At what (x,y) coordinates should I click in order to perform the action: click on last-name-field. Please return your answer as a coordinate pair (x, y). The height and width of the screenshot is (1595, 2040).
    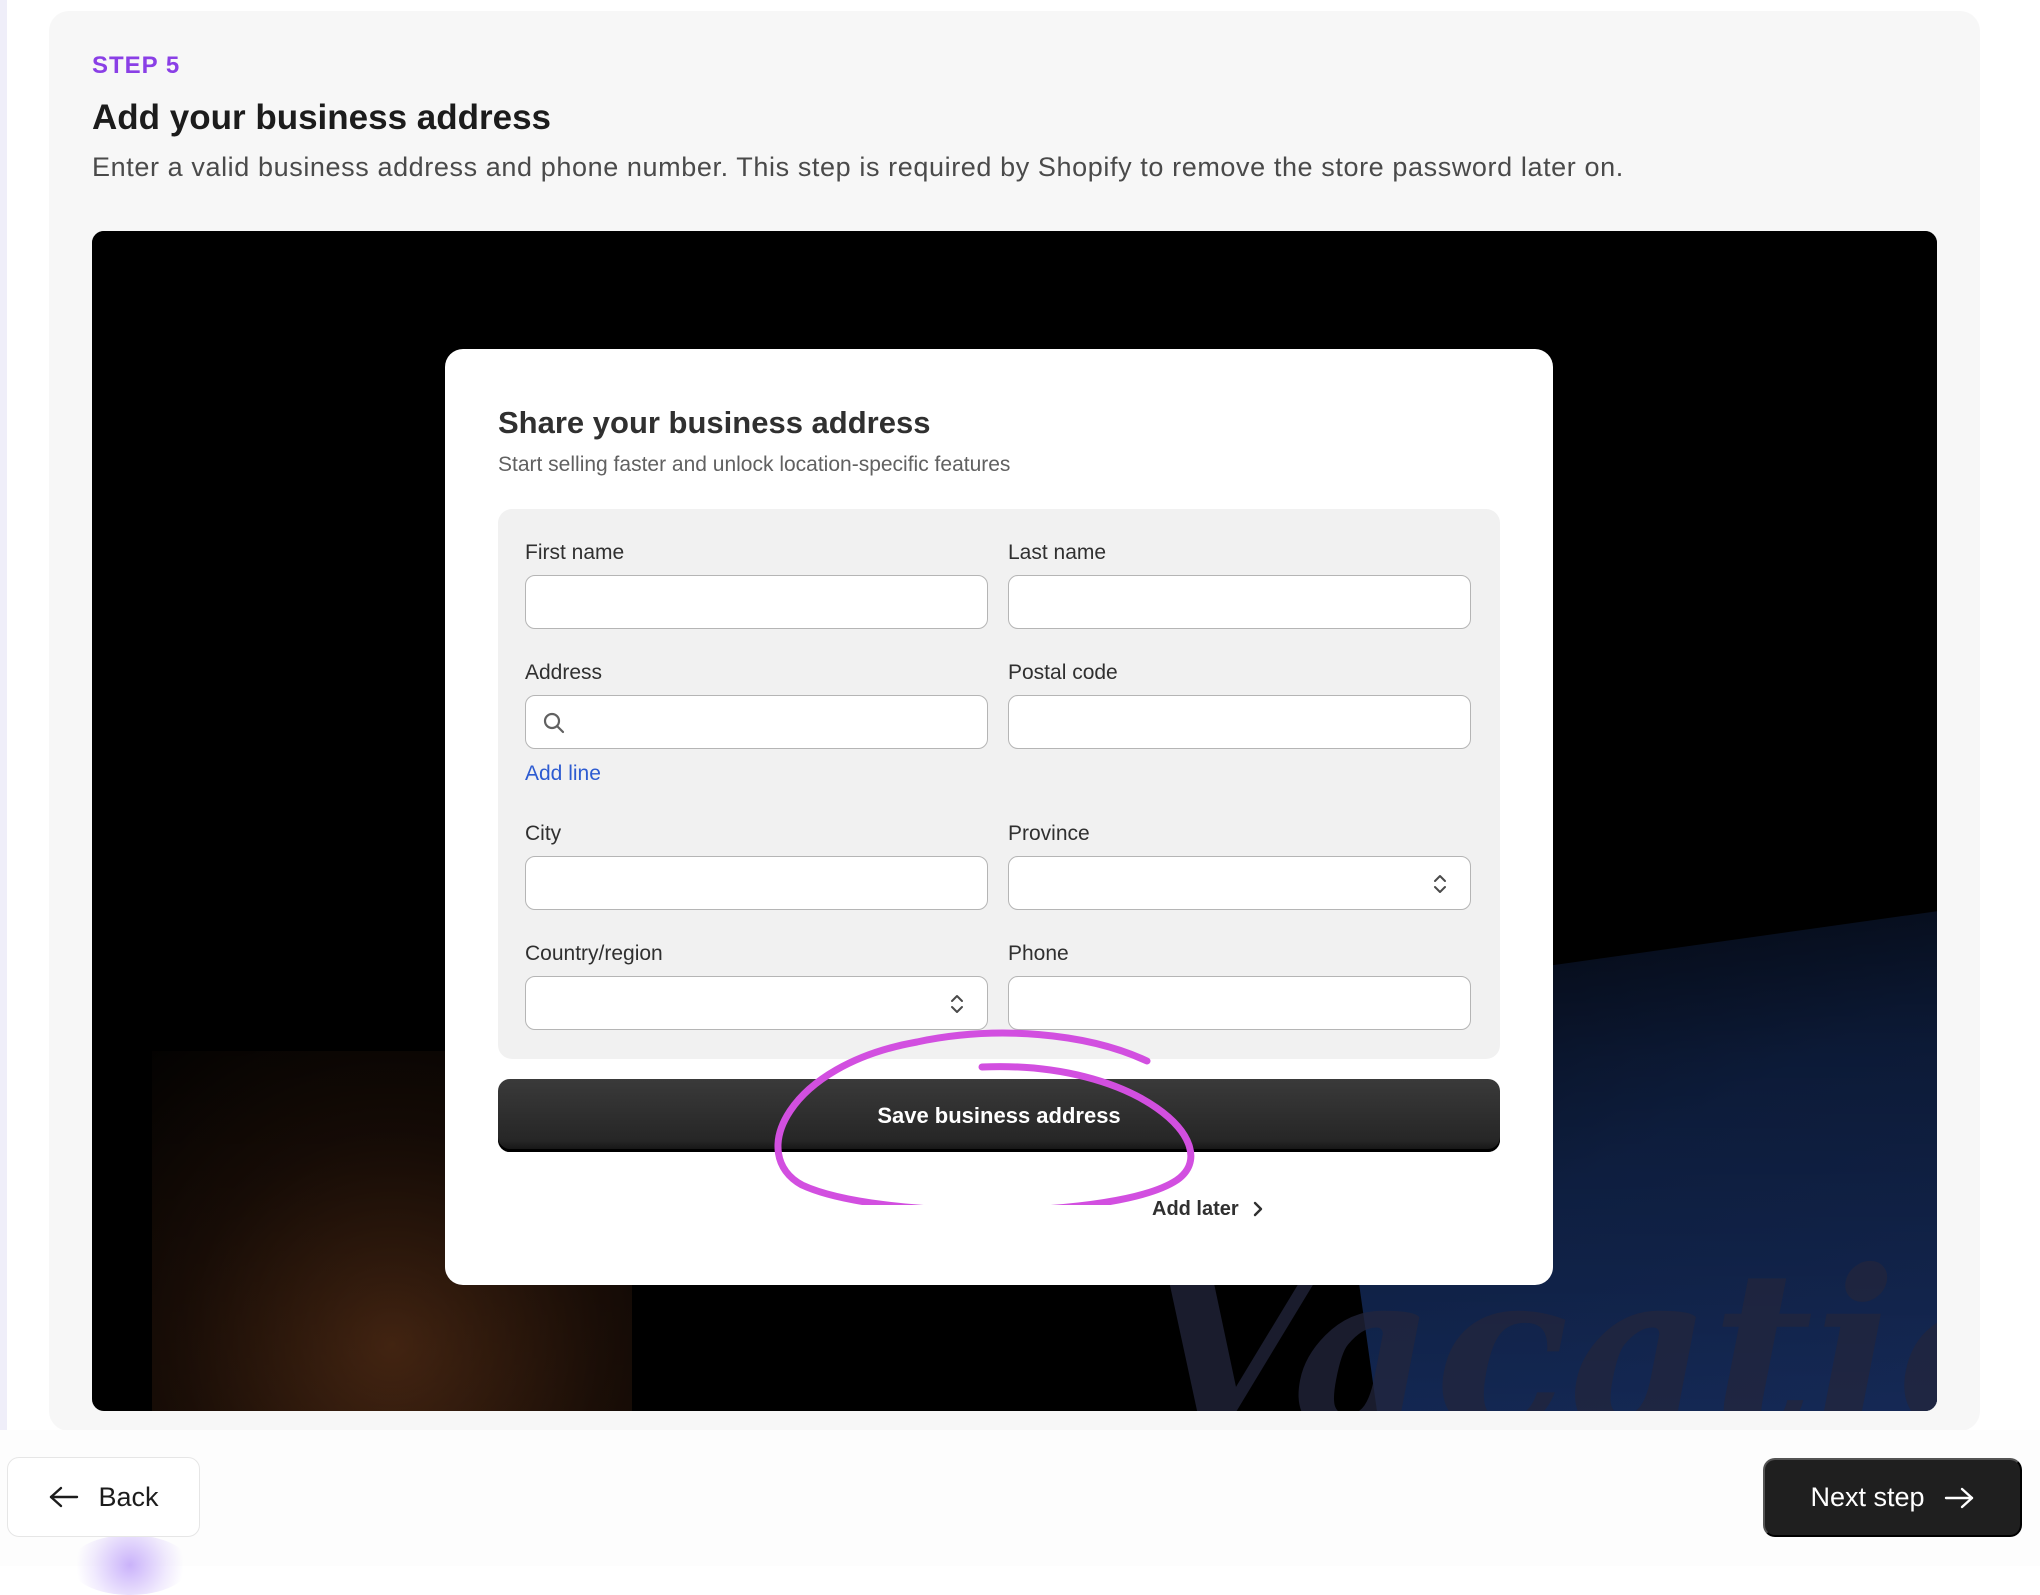
    Looking at the image, I should click on (1239, 602).